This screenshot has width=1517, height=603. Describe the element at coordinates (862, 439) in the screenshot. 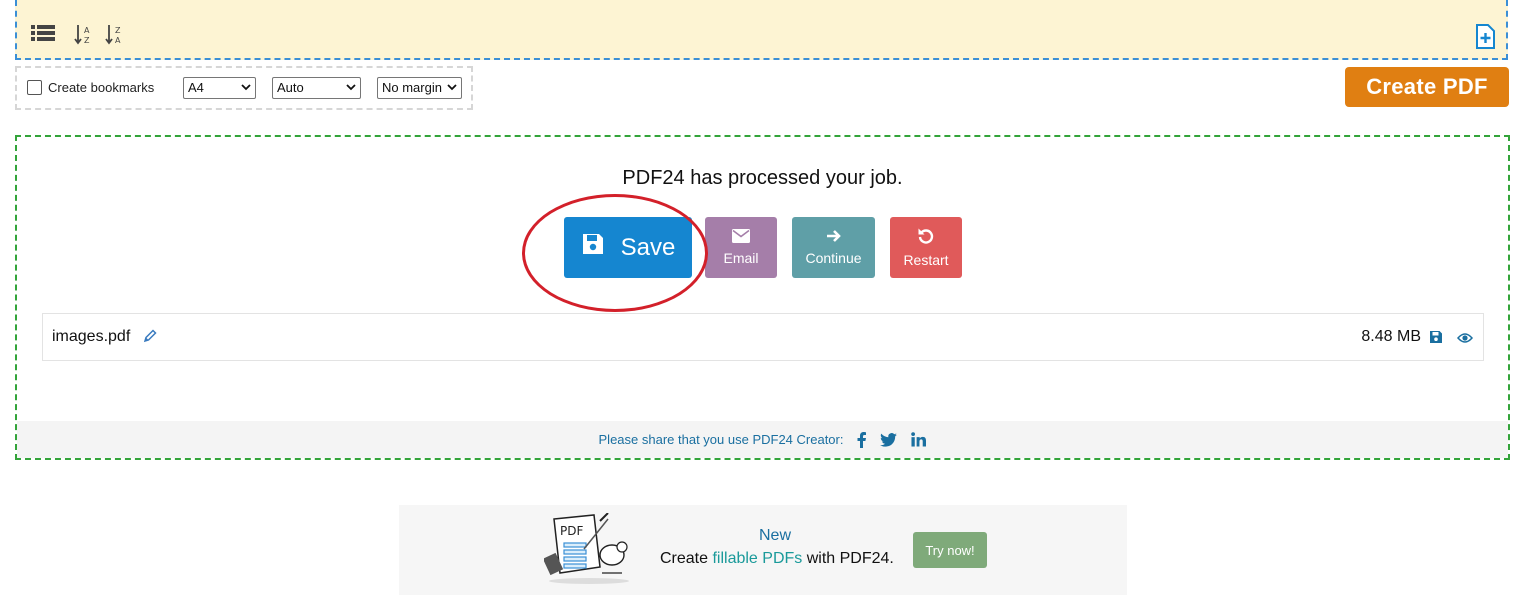

I see `facebook-icon` at that location.